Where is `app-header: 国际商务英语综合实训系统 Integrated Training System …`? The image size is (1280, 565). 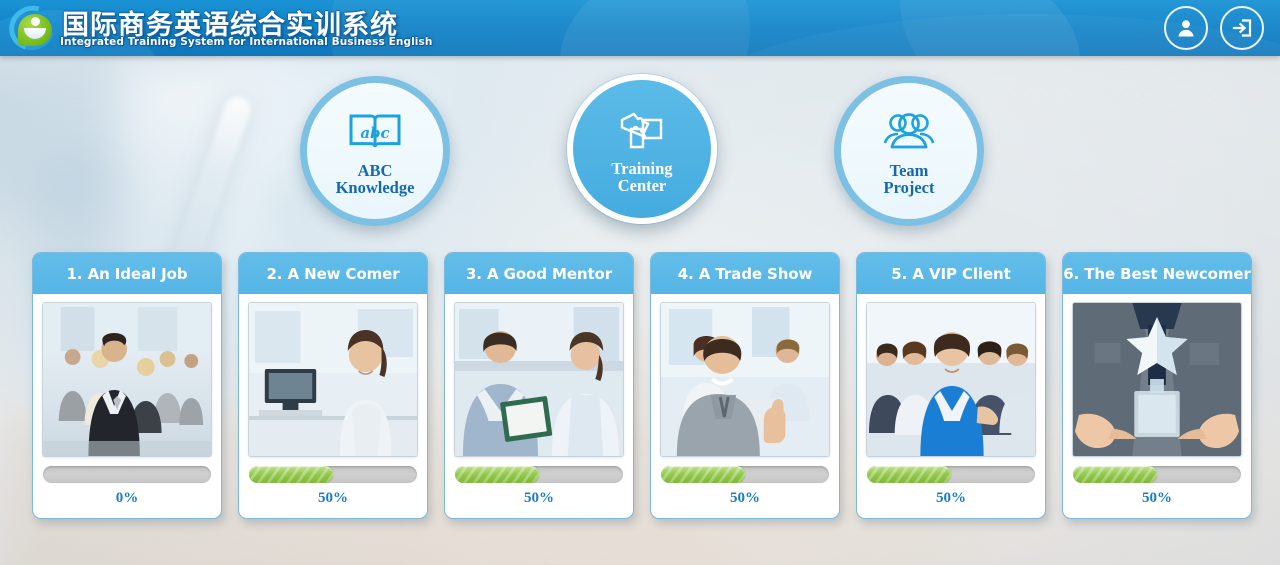
app-header: 国际商务英语综合实训系统 Integrated Training System … is located at coordinates (640, 28).